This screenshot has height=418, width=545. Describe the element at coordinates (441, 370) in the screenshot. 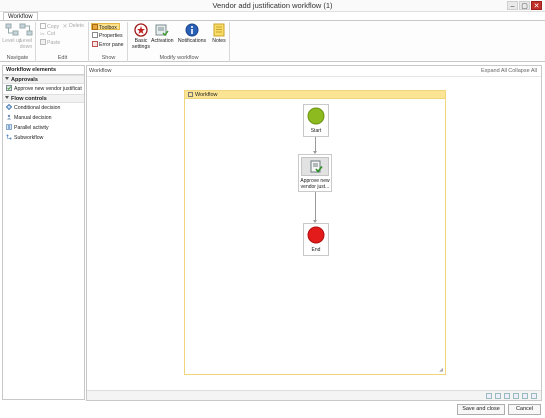

I see `resize-grip-icon: ◢` at that location.